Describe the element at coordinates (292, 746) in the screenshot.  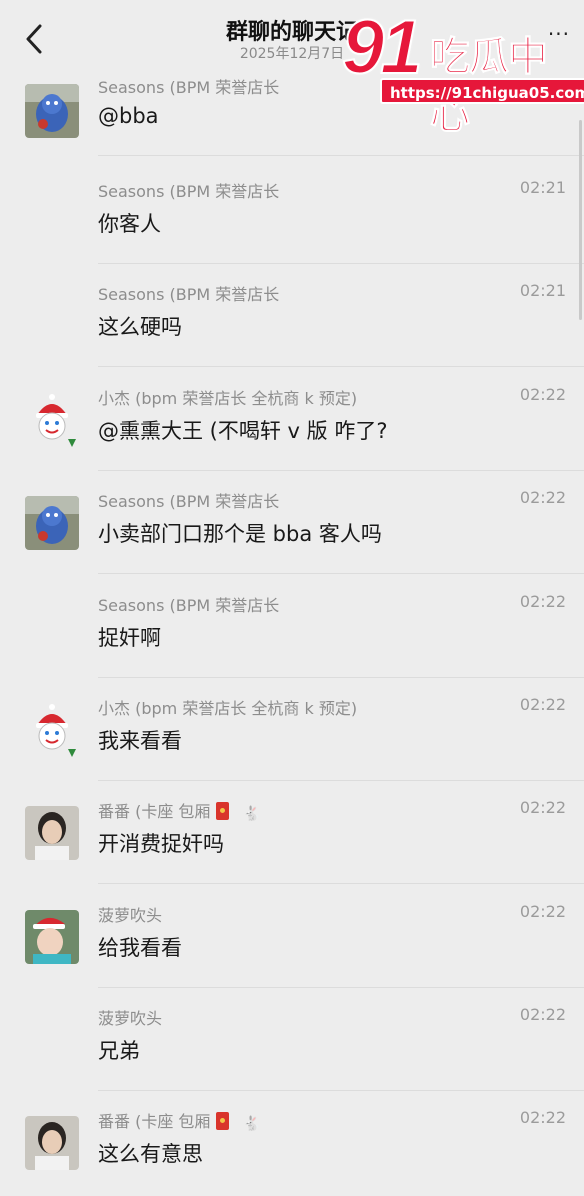
I see `message-item: 小杰 (bpm 荣誉店长 全杭商 k 预定) 02:22 我来看看` at that location.